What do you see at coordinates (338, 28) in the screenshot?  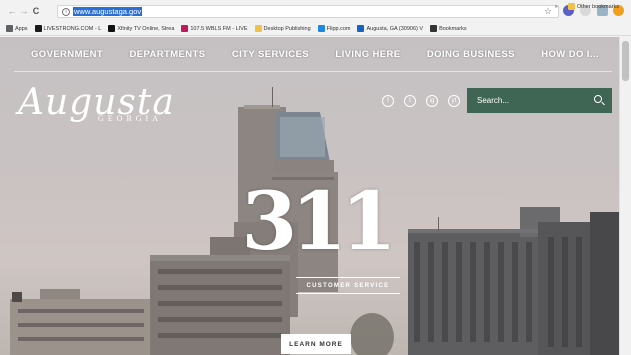 I see `bookmark-label: Flipp.com` at bounding box center [338, 28].